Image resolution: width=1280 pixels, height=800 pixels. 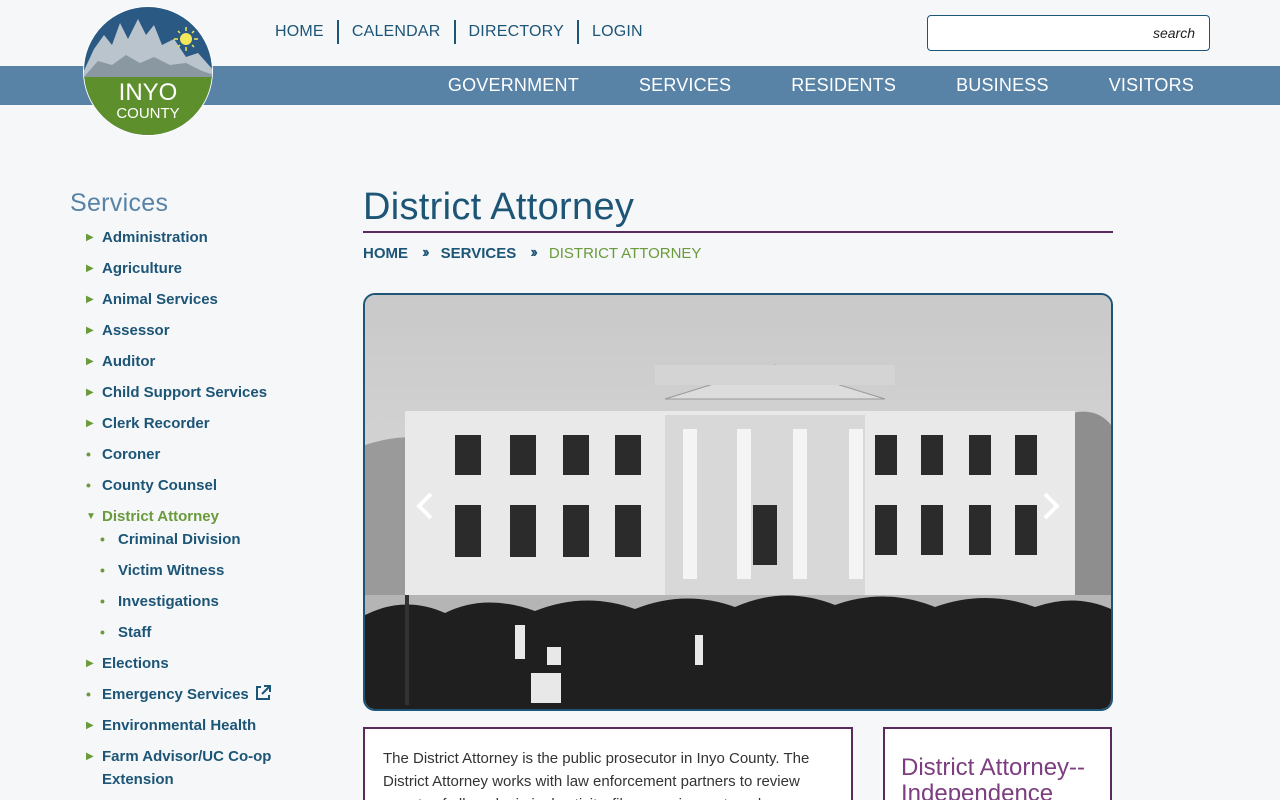 What do you see at coordinates (156, 423) in the screenshot?
I see `sidebar-item-label: Clerk Recorder` at bounding box center [156, 423].